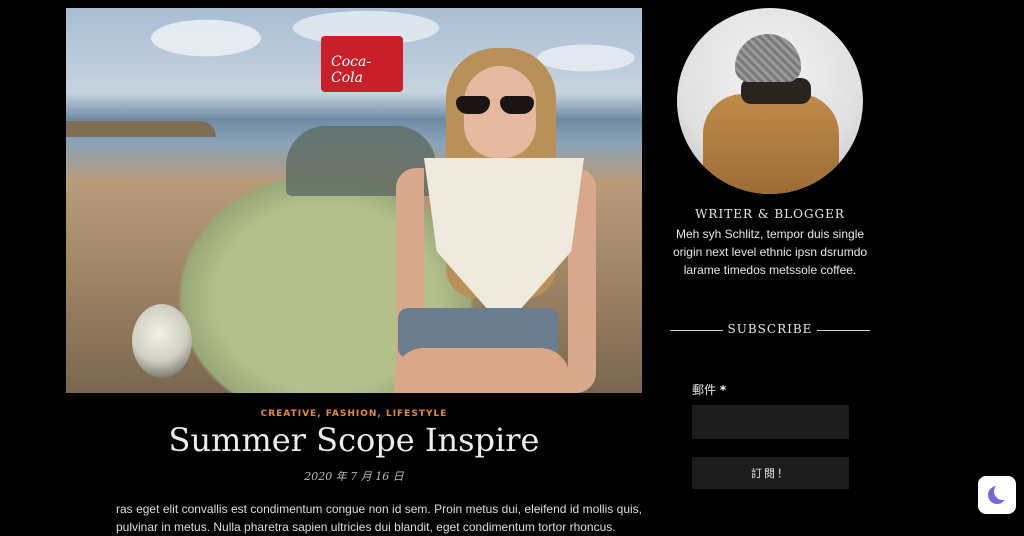 The image size is (1024, 536). I want to click on post-date: 2020 年 7 月 16 日, so click(354, 476).